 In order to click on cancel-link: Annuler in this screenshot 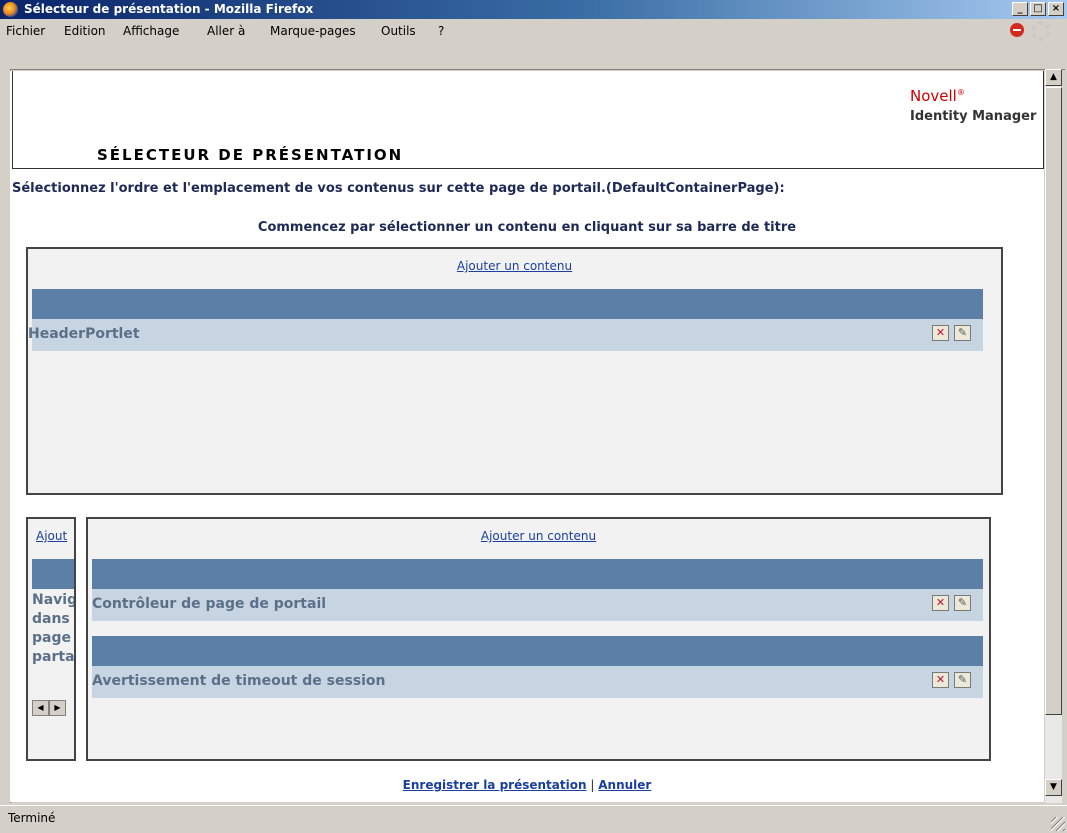, I will do `click(624, 785)`.